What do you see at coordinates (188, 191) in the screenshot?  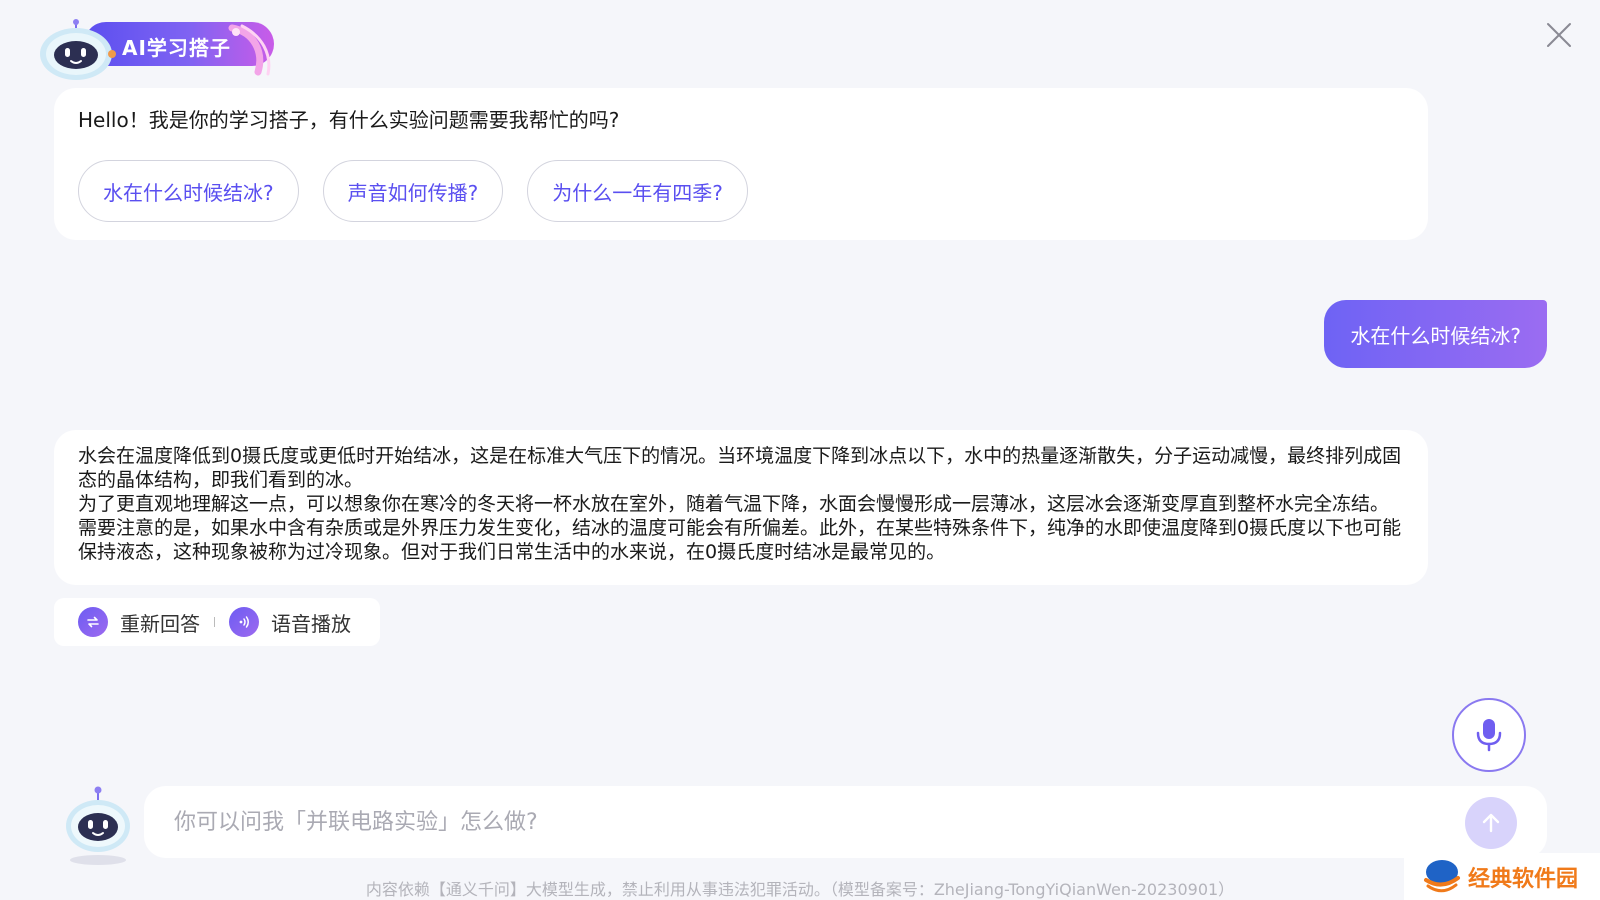 I see `suggestion-chip: 水在什么时候结冰?` at bounding box center [188, 191].